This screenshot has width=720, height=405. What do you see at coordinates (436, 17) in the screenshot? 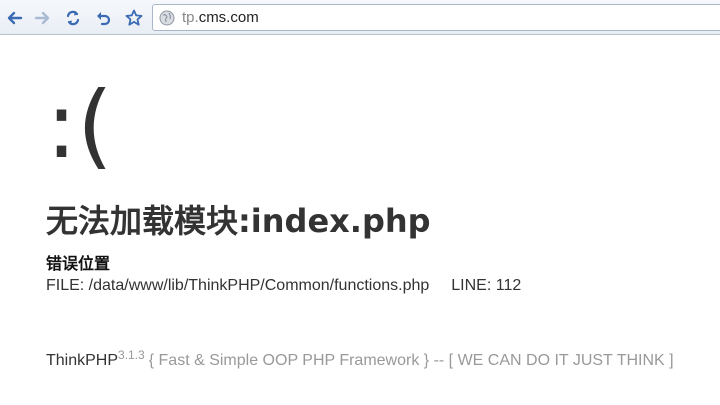
I see `address-bar: tp.cms.com` at bounding box center [436, 17].